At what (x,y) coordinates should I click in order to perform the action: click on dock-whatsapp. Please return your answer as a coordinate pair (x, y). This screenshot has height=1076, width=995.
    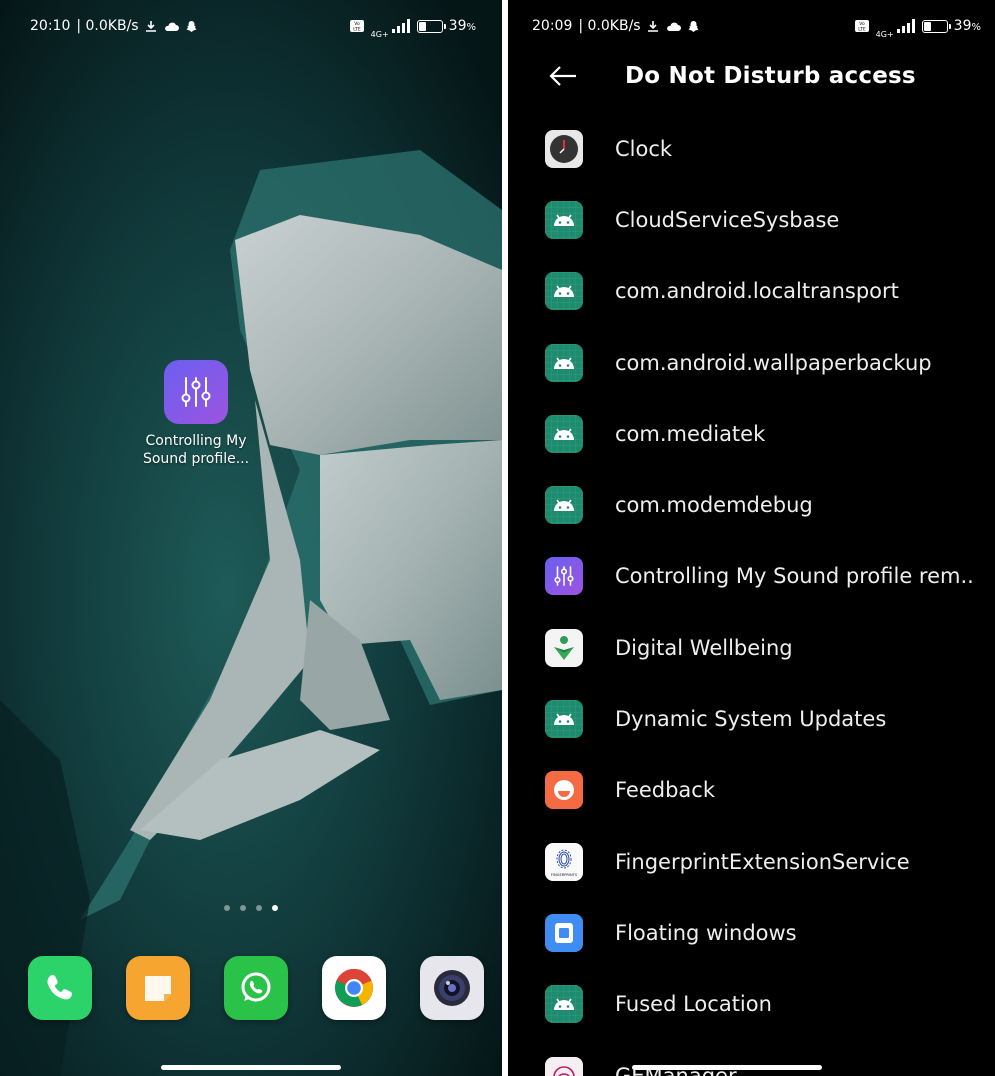
    Looking at the image, I should click on (256, 988).